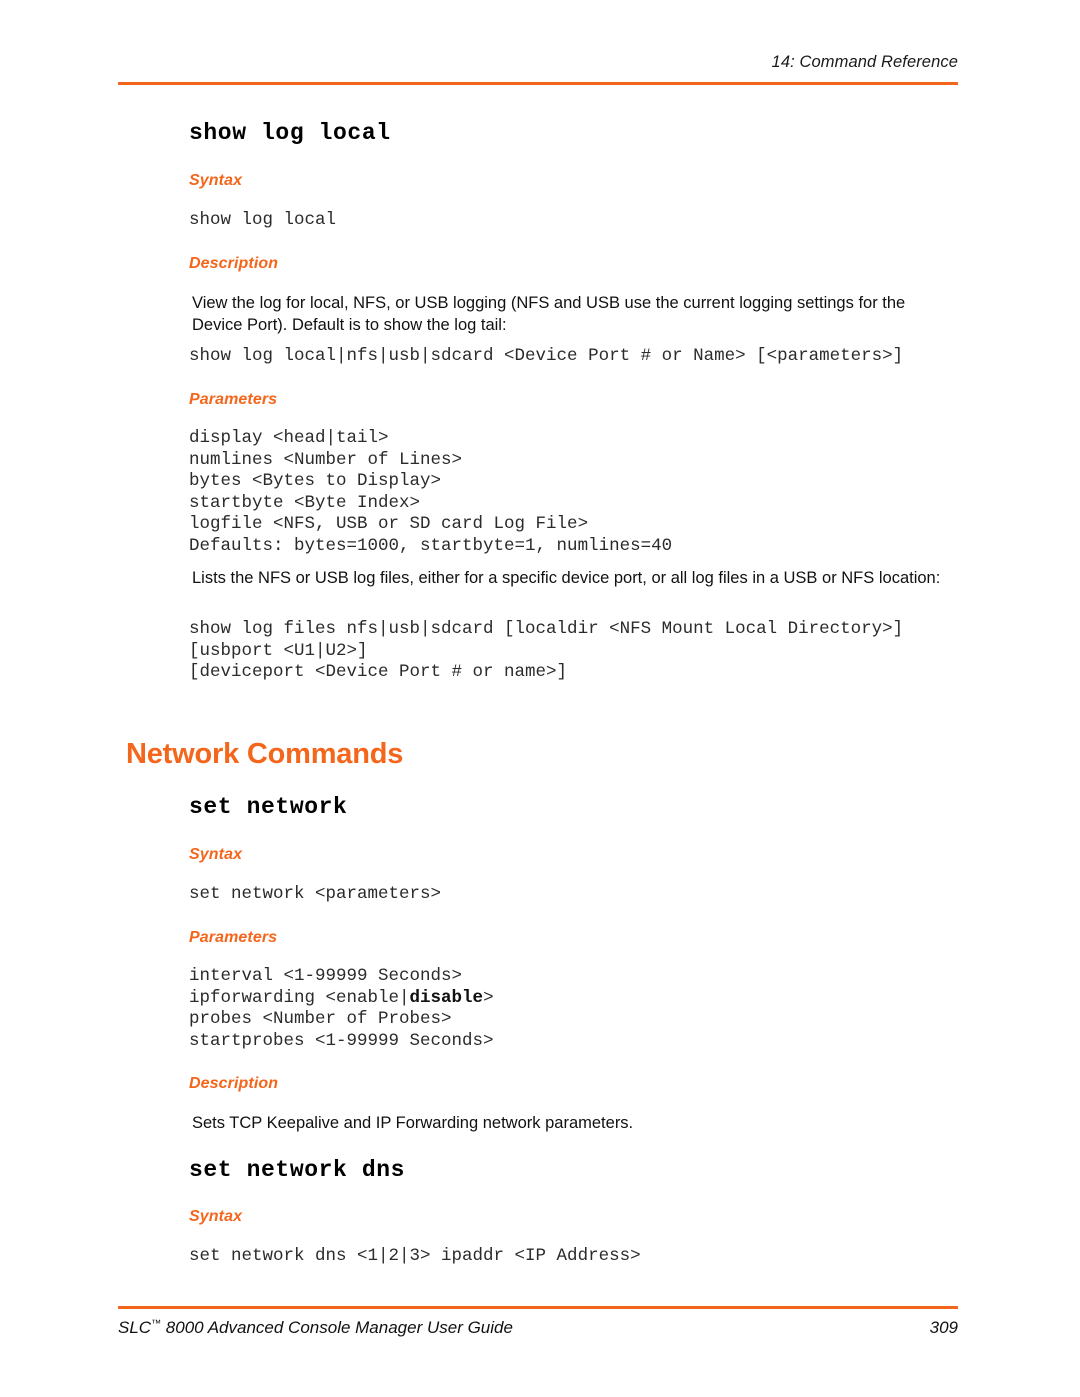  What do you see at coordinates (290, 133) in the screenshot?
I see `command-heading-show-log-local: show log local` at bounding box center [290, 133].